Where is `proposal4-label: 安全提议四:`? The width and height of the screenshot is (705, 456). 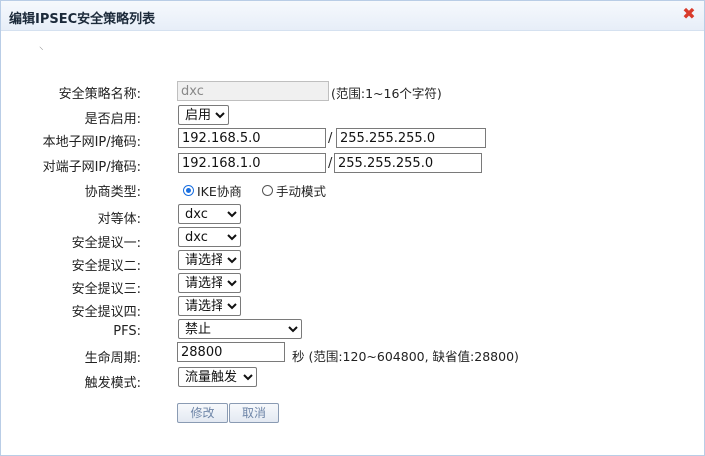
proposal4-label: 安全提议四: is located at coordinates (106, 312).